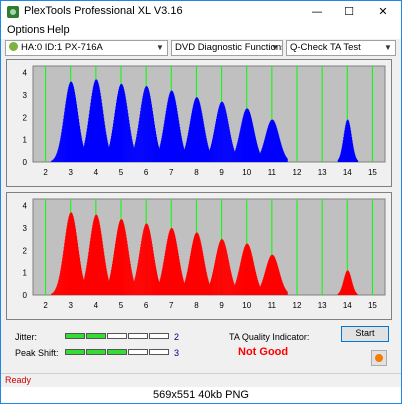 The width and height of the screenshot is (402, 404). What do you see at coordinates (26, 337) in the screenshot?
I see `jitter-label: Jitter:` at bounding box center [26, 337].